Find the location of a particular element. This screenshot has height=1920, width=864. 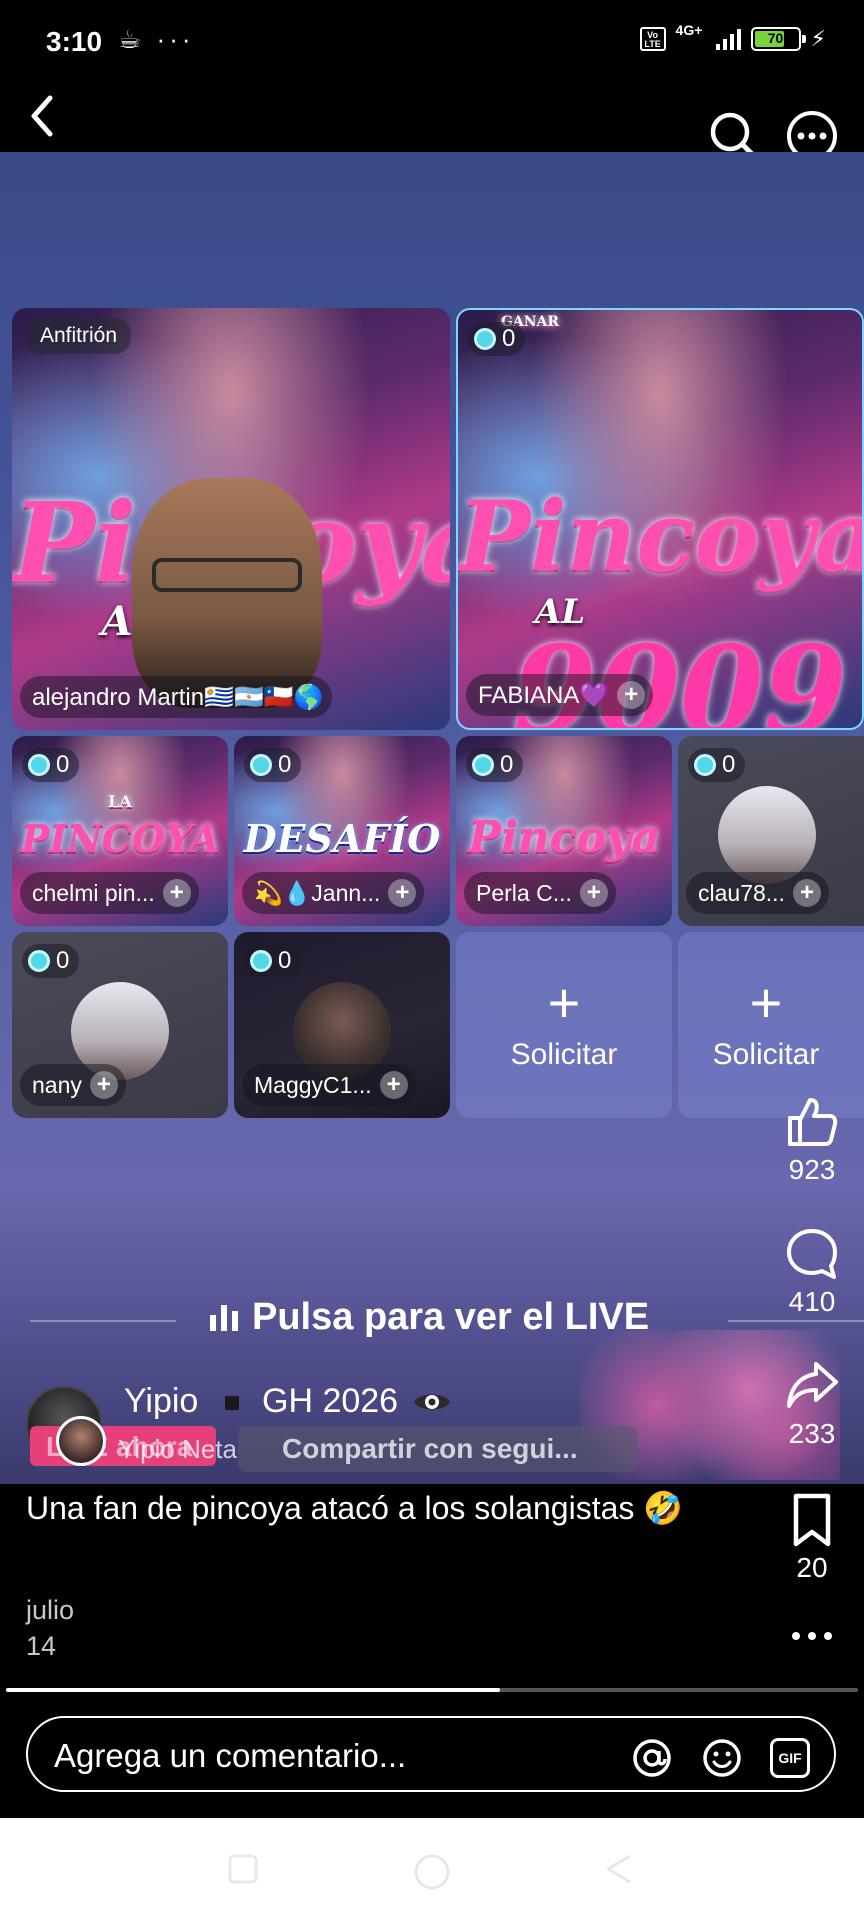

guest-name-chip: FABIANA💜 + is located at coordinates (560, 695).